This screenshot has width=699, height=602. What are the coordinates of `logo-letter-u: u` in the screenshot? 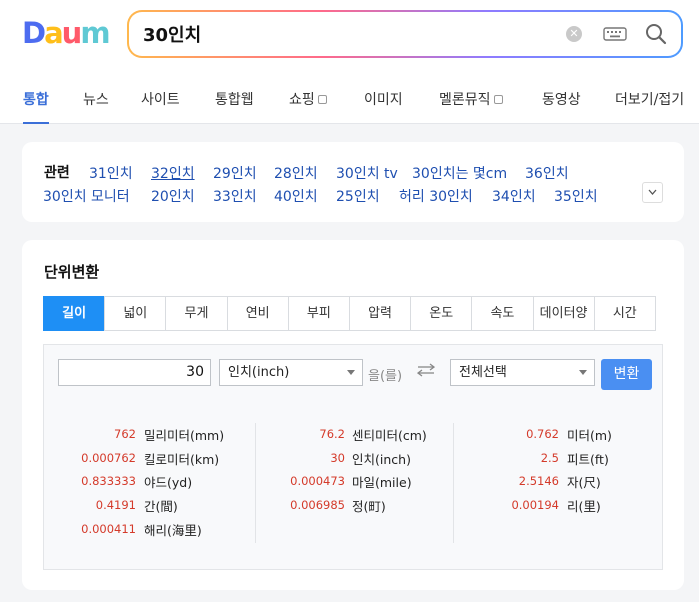 It's located at (72, 33).